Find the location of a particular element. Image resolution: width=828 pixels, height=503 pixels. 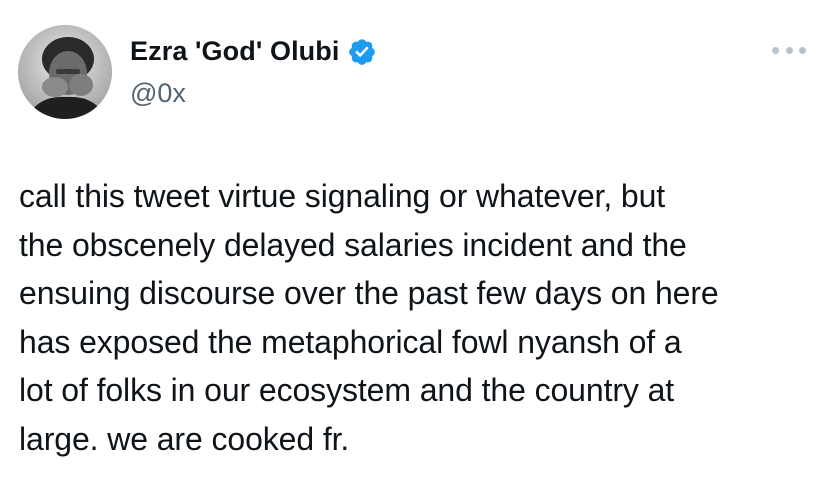

author-name-row: Ezra 'God' Olubi is located at coordinates (253, 51).